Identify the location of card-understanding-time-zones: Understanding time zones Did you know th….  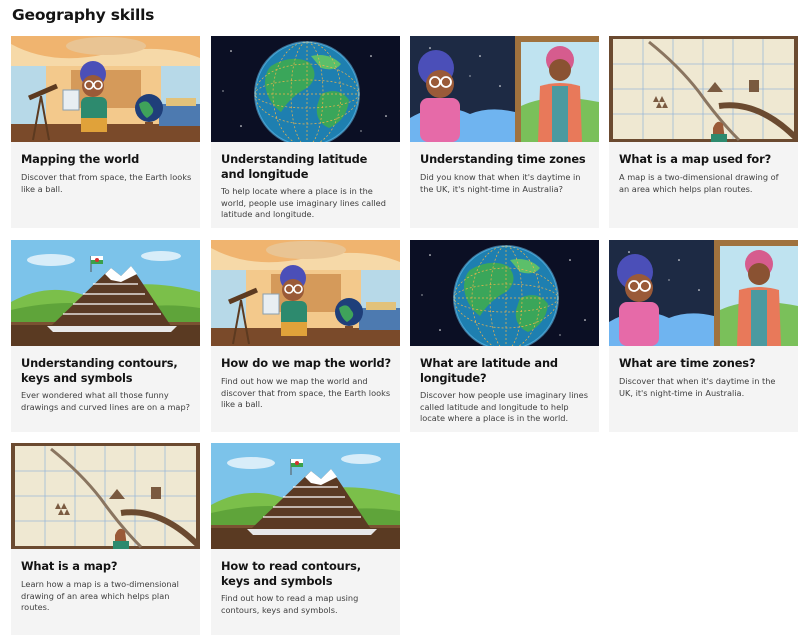
(504, 132).